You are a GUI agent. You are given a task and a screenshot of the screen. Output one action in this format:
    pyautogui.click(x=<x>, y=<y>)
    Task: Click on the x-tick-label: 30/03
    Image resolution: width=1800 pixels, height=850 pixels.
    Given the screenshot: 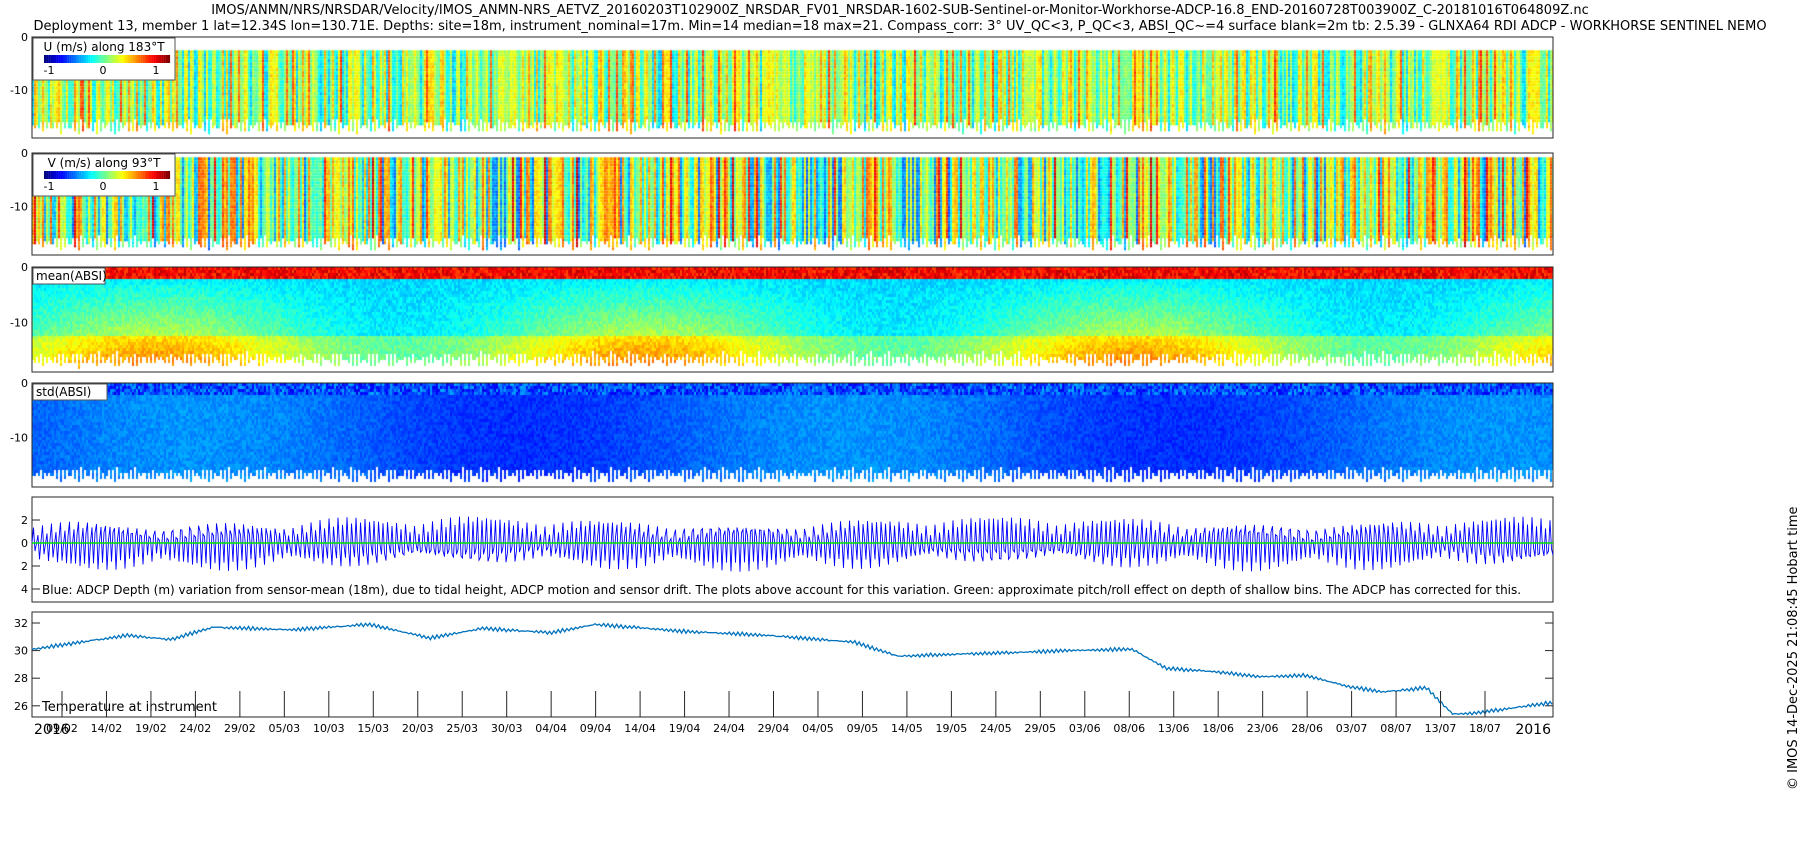 What is the action you would take?
    pyautogui.click(x=507, y=728)
    